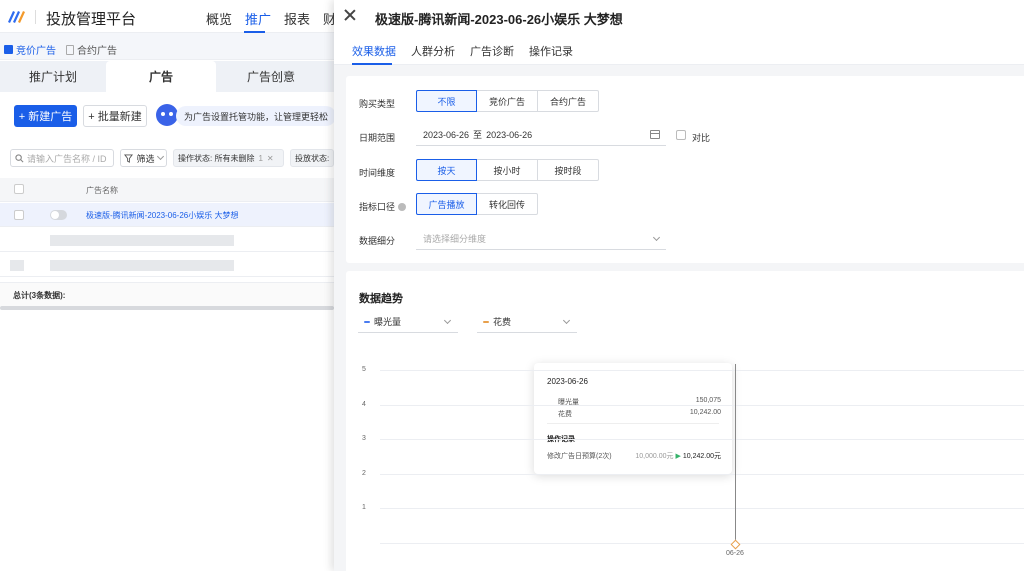  Describe the element at coordinates (377, 138) in the screenshot. I see `date-range-label: 日期范围` at that location.